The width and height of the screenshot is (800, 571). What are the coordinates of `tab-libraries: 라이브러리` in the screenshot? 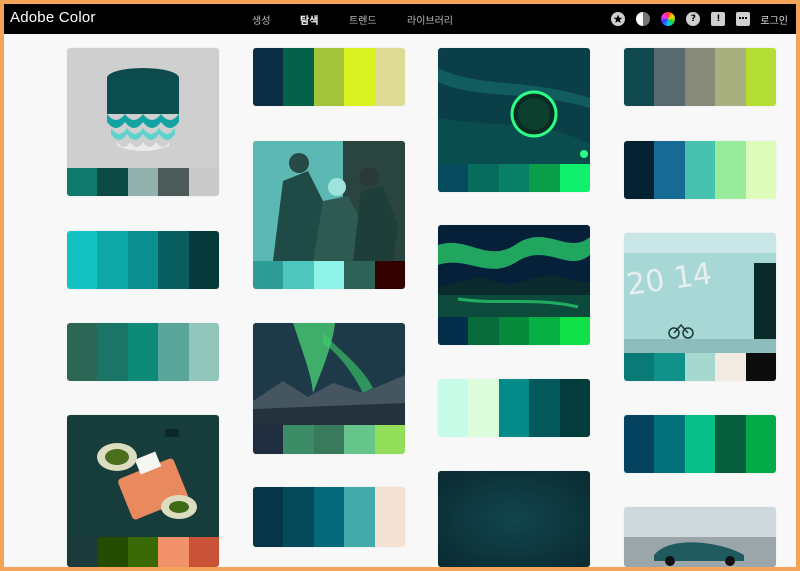 It's located at (430, 19).